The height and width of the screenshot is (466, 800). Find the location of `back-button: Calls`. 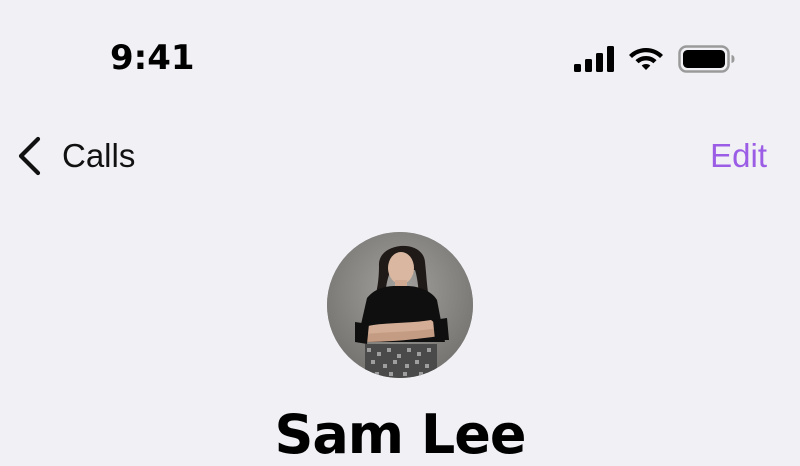

back-button: Calls is located at coordinates (75, 156).